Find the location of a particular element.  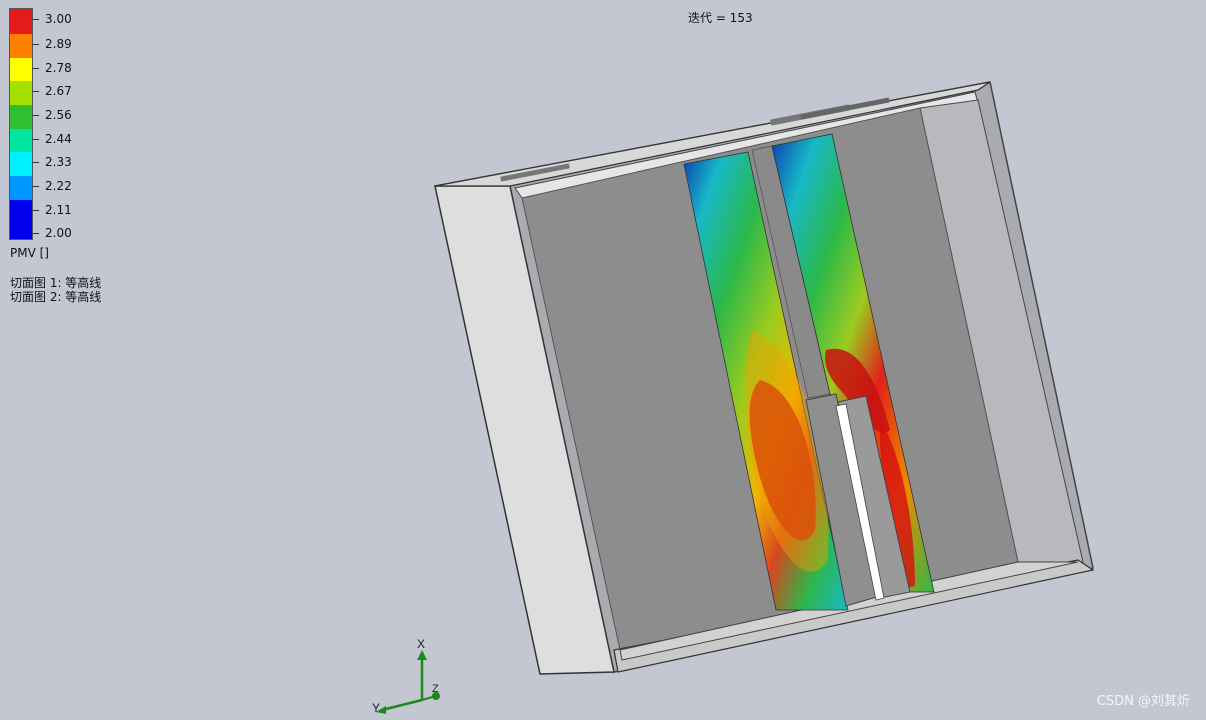

legend-label: 2.00 is located at coordinates (58, 233).